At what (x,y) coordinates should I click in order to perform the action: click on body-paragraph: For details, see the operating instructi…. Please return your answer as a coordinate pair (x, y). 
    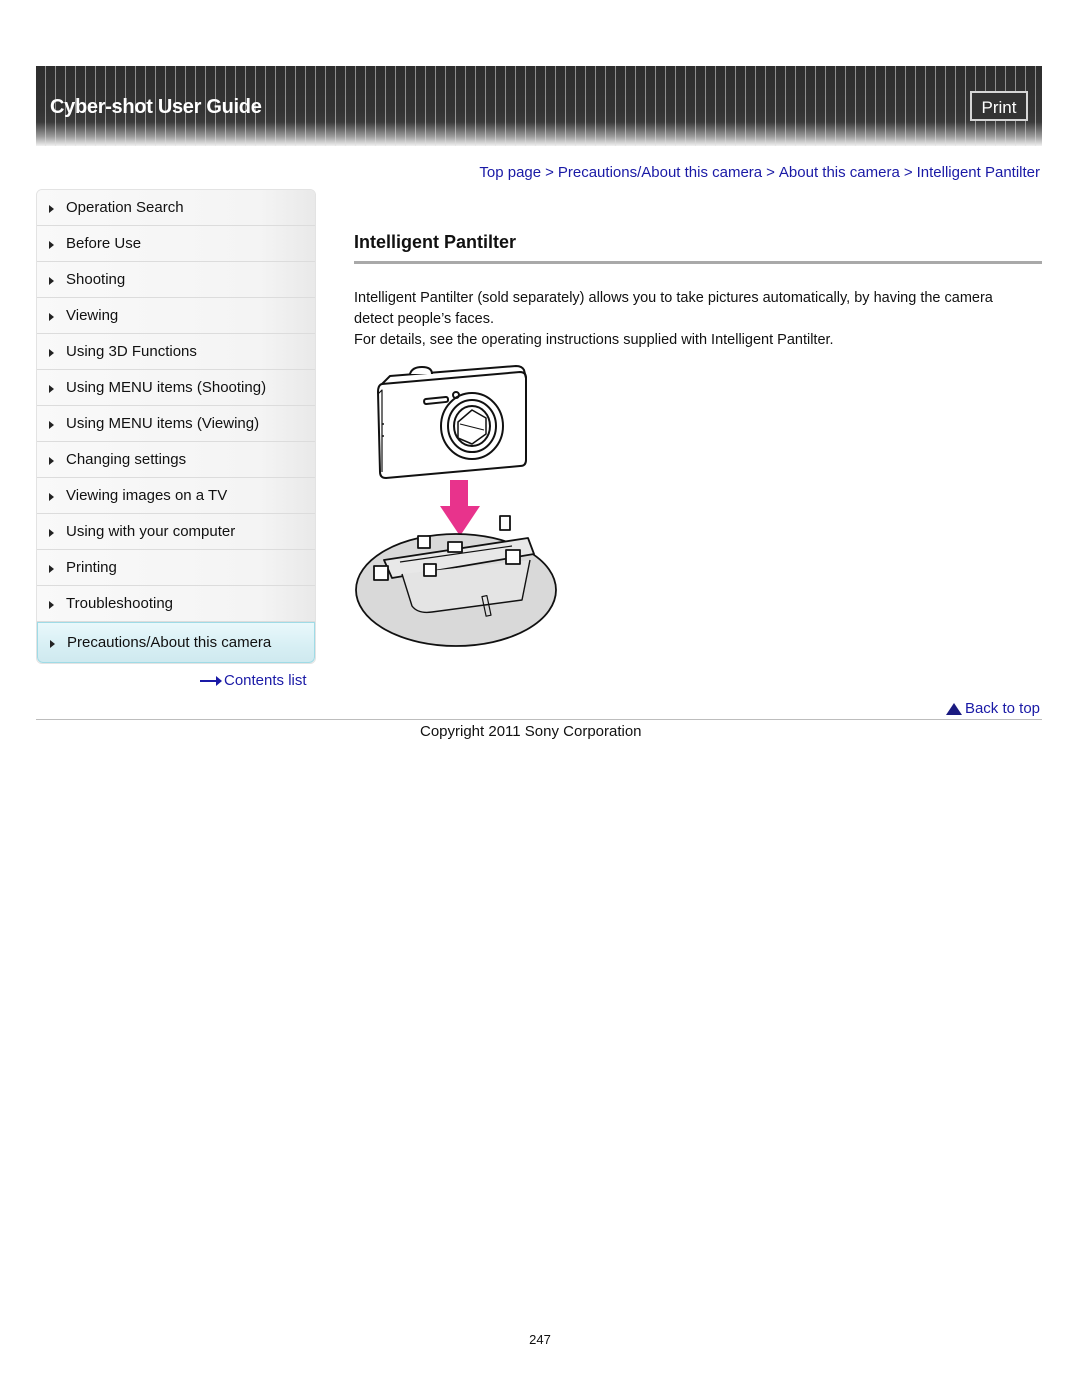
    Looking at the image, I should click on (594, 340).